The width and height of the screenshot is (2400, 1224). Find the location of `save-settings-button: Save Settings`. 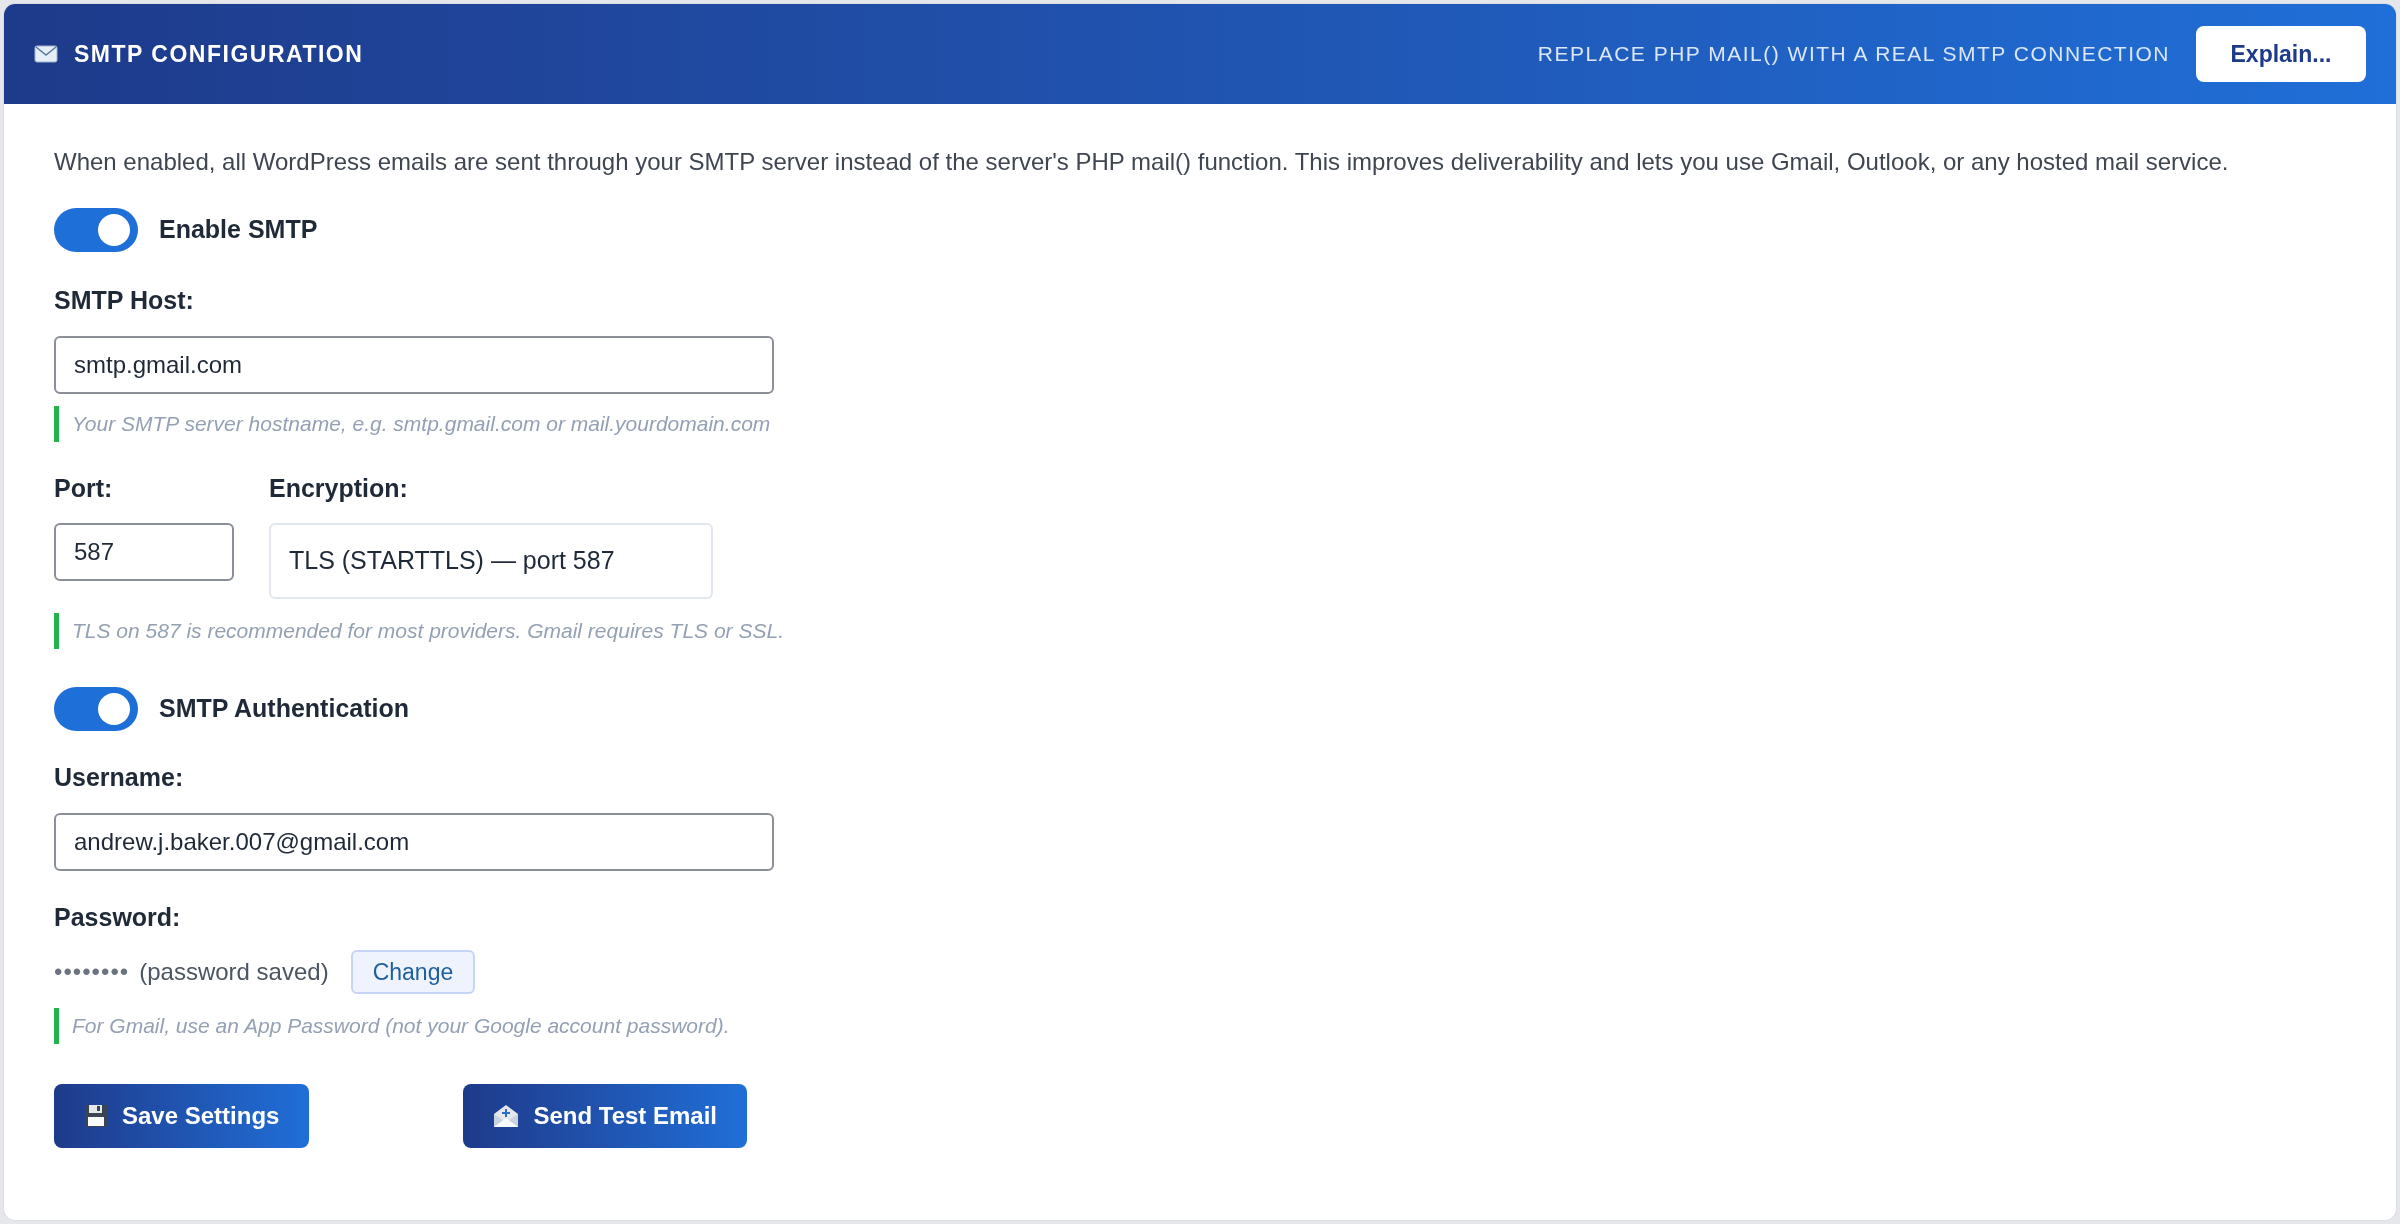

save-settings-button: Save Settings is located at coordinates (182, 1116).